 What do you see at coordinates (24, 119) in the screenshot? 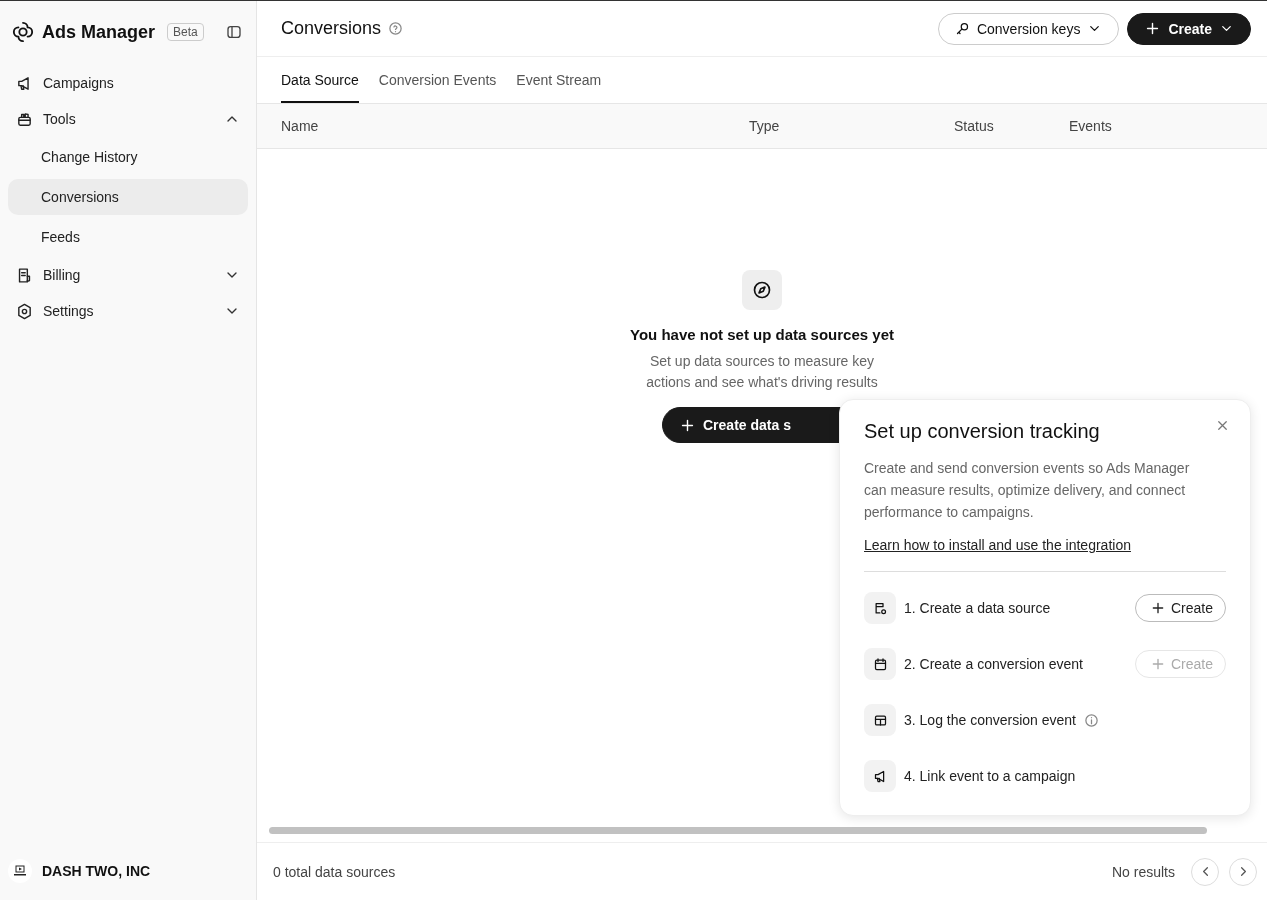
I see `toolbox-icon` at bounding box center [24, 119].